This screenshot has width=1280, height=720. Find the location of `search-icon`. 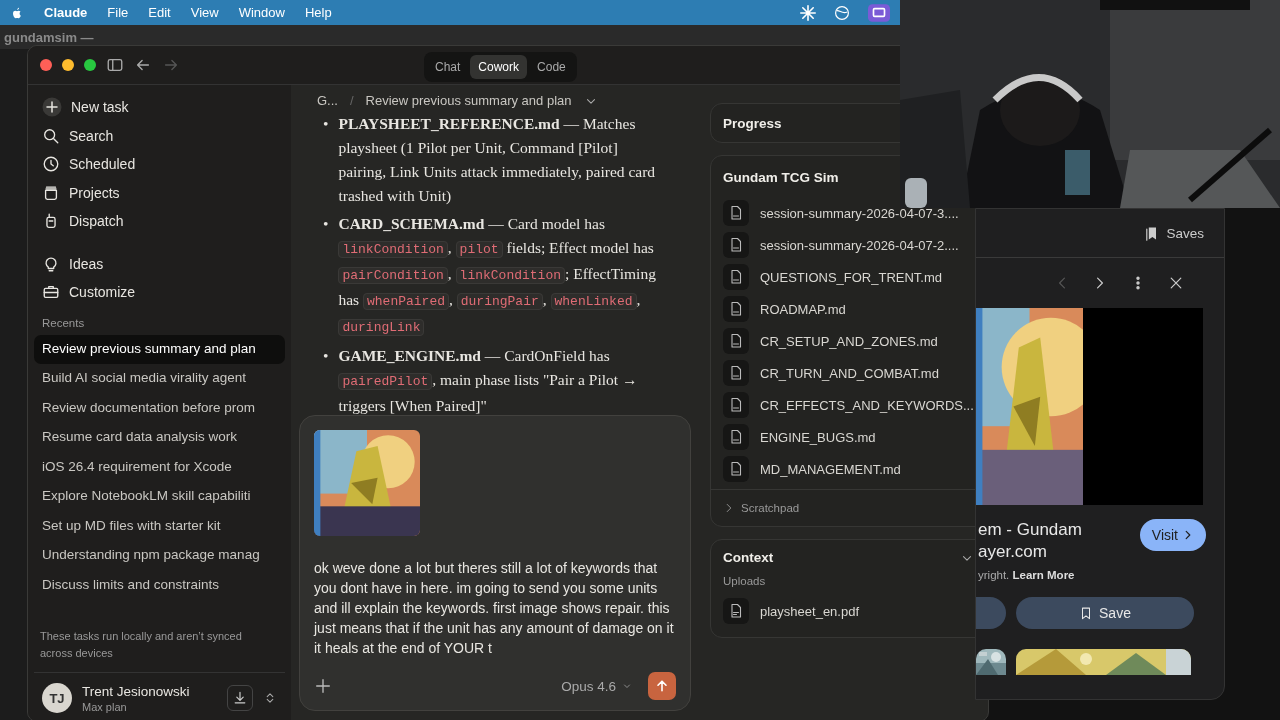

search-icon is located at coordinates (51, 135).